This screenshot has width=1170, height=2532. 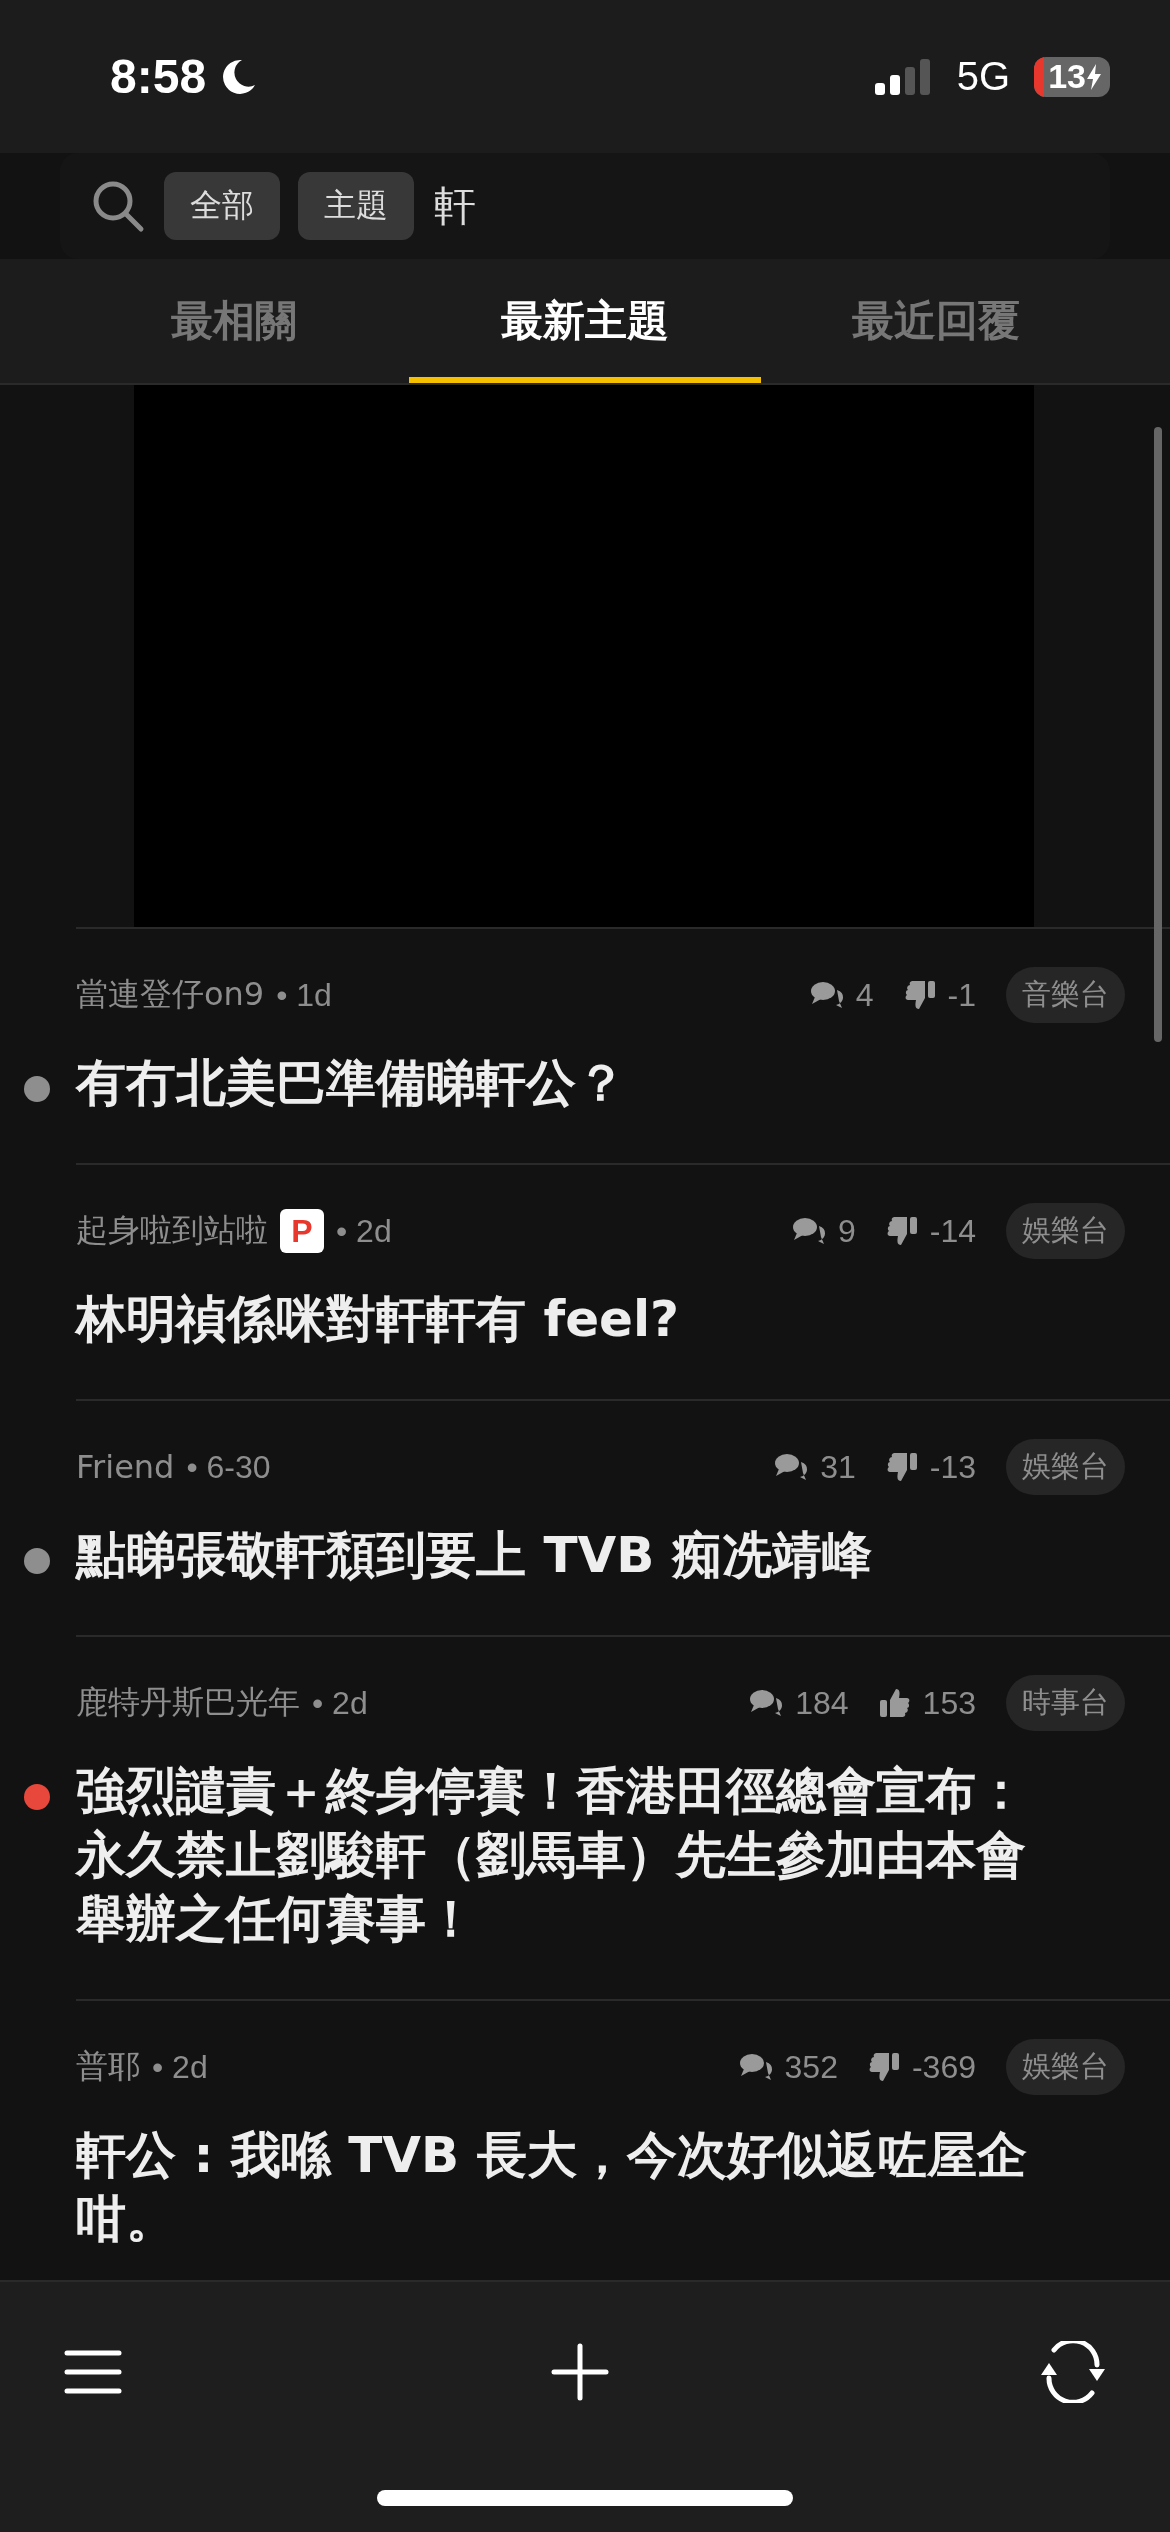 What do you see at coordinates (1072, 76) in the screenshot?
I see `battery-indicator: 13` at bounding box center [1072, 76].